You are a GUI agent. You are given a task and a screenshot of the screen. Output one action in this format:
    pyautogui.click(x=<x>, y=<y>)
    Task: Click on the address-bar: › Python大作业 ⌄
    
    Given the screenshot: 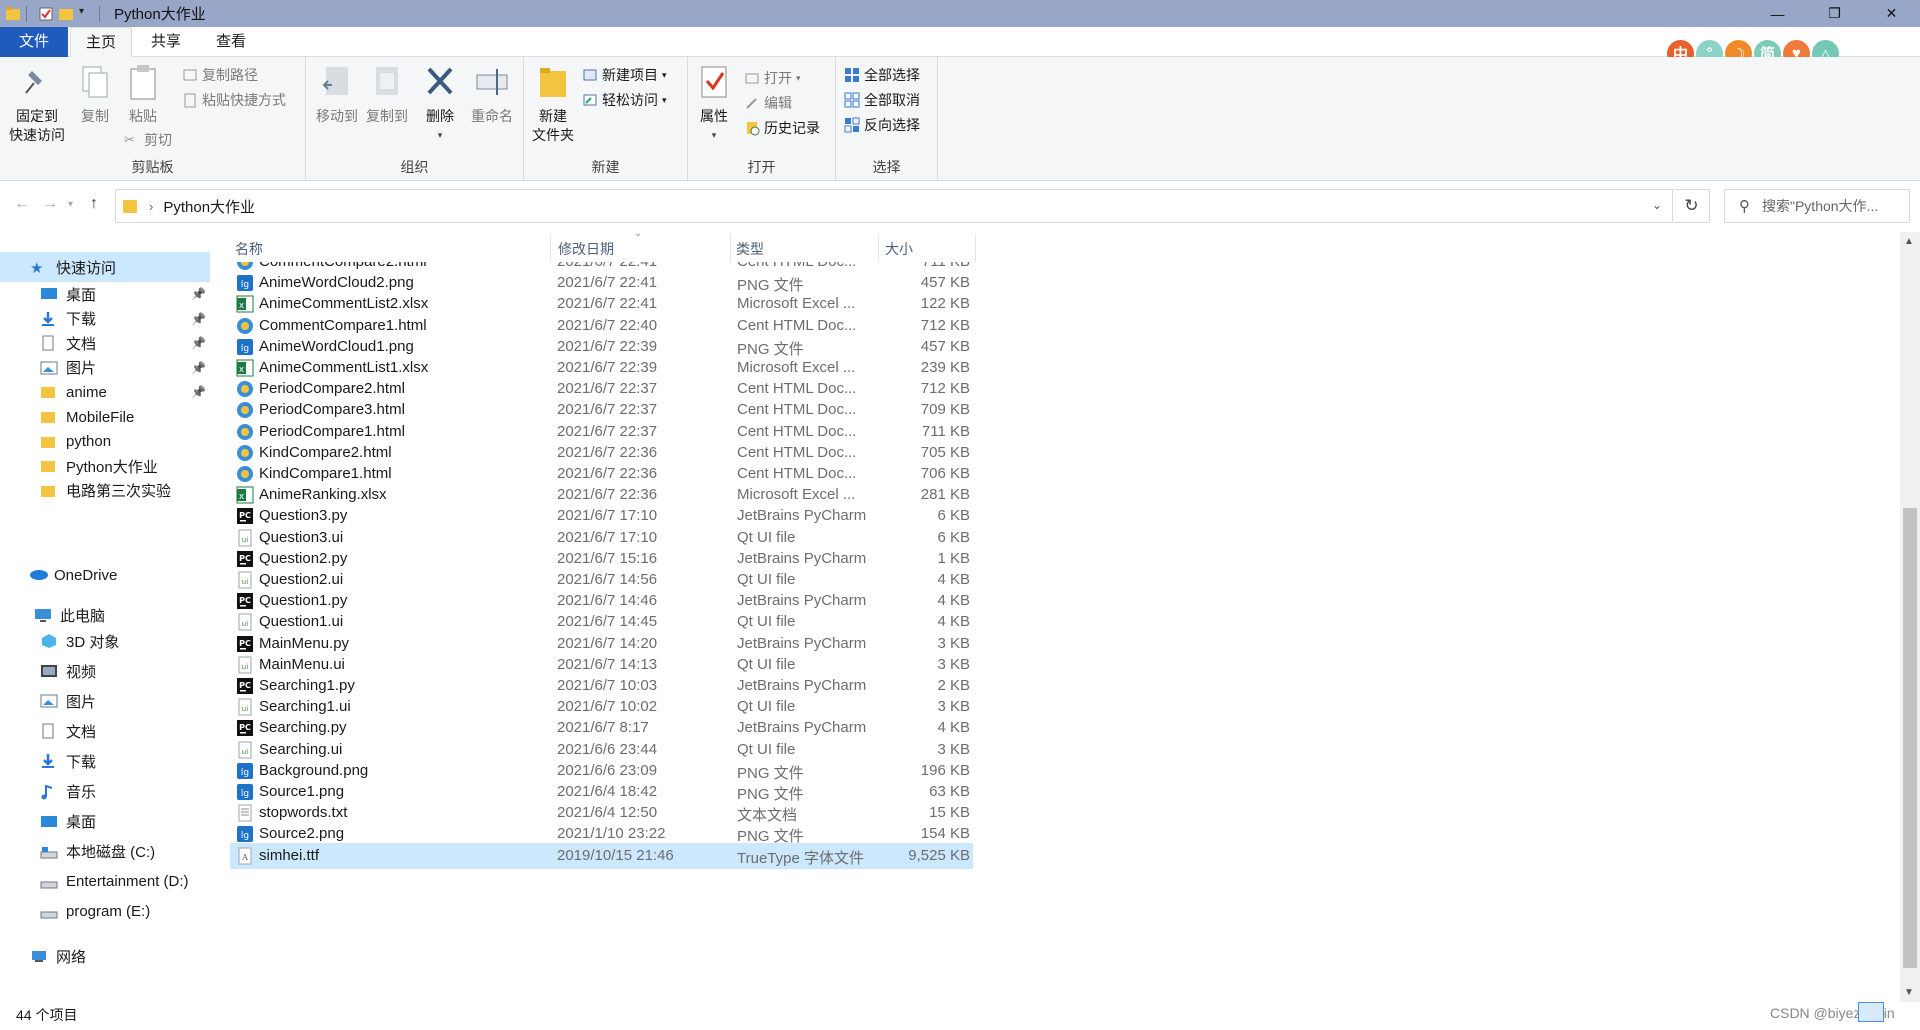 What is the action you would take?
    pyautogui.click(x=894, y=206)
    